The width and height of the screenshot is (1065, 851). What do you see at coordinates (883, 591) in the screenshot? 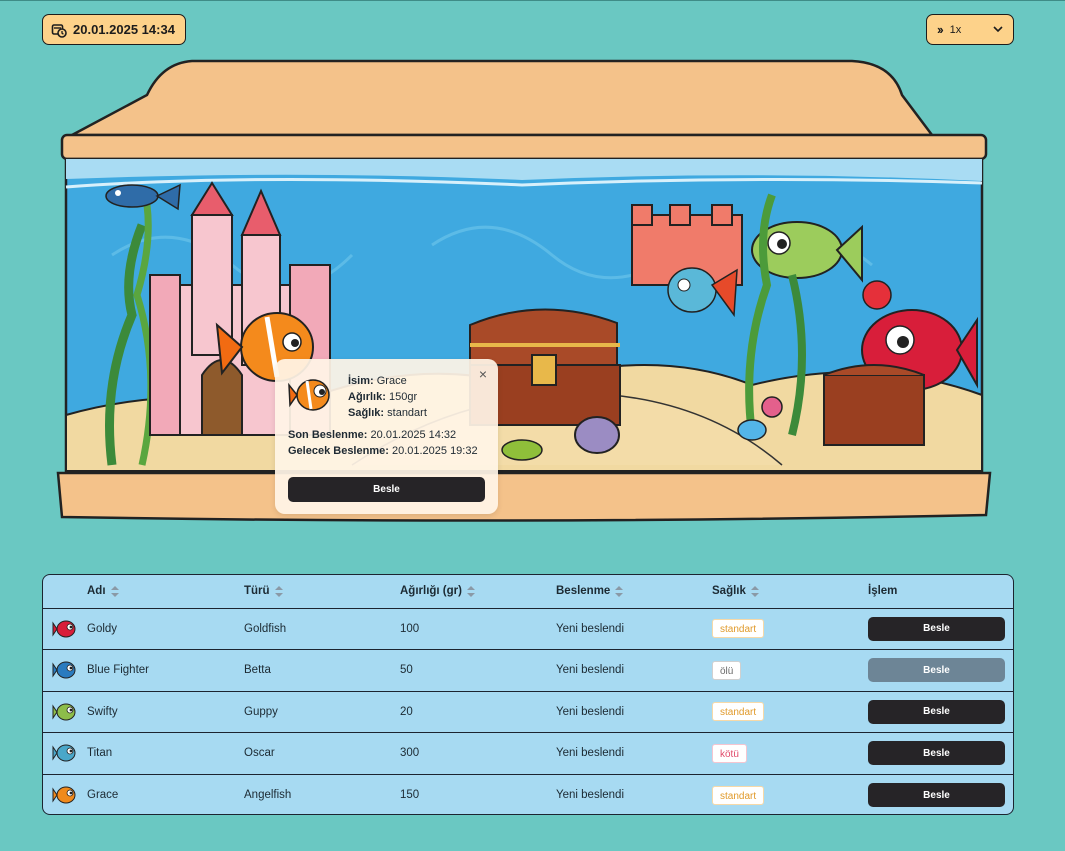
I see `header-action: İşlem` at bounding box center [883, 591].